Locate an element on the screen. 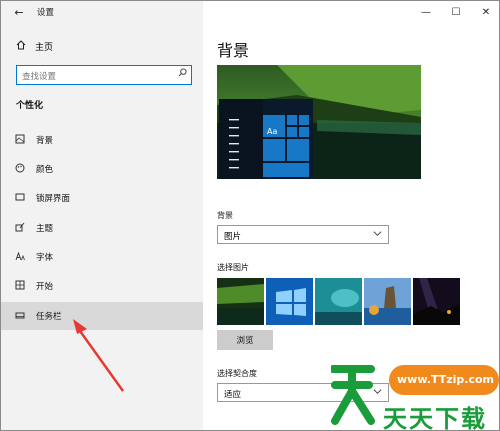 This screenshot has width=500, height=431. watermark-url: www.TTzip.com is located at coordinates (445, 379).